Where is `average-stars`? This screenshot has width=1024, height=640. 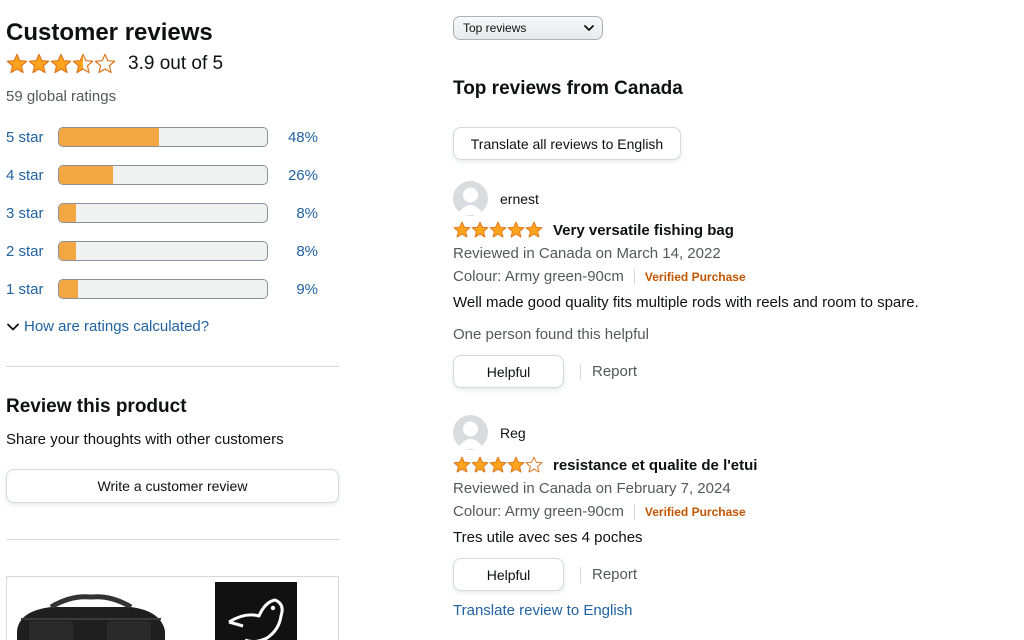 average-stars is located at coordinates (61, 64).